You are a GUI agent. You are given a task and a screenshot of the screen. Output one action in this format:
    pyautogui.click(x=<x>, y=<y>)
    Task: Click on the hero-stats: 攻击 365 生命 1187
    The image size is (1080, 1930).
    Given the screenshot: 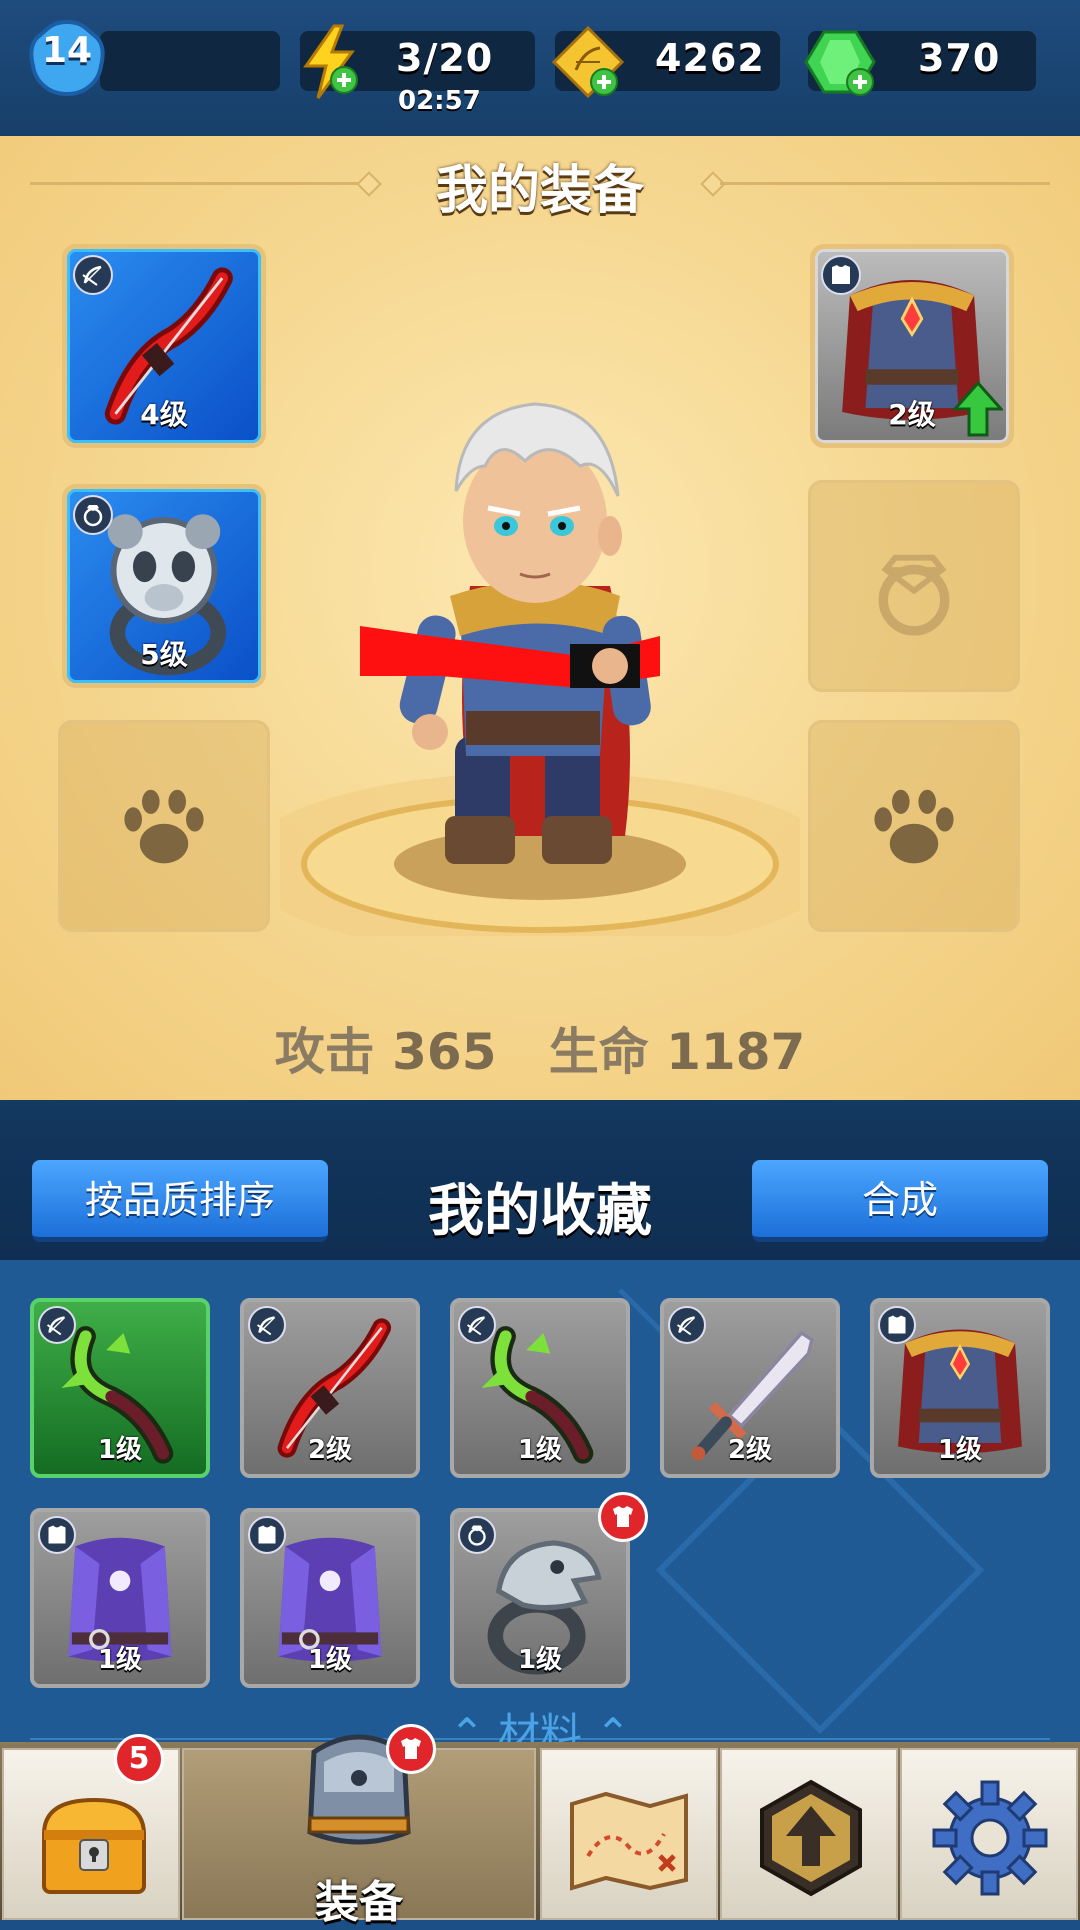 What is the action you would take?
    pyautogui.click(x=540, y=1048)
    